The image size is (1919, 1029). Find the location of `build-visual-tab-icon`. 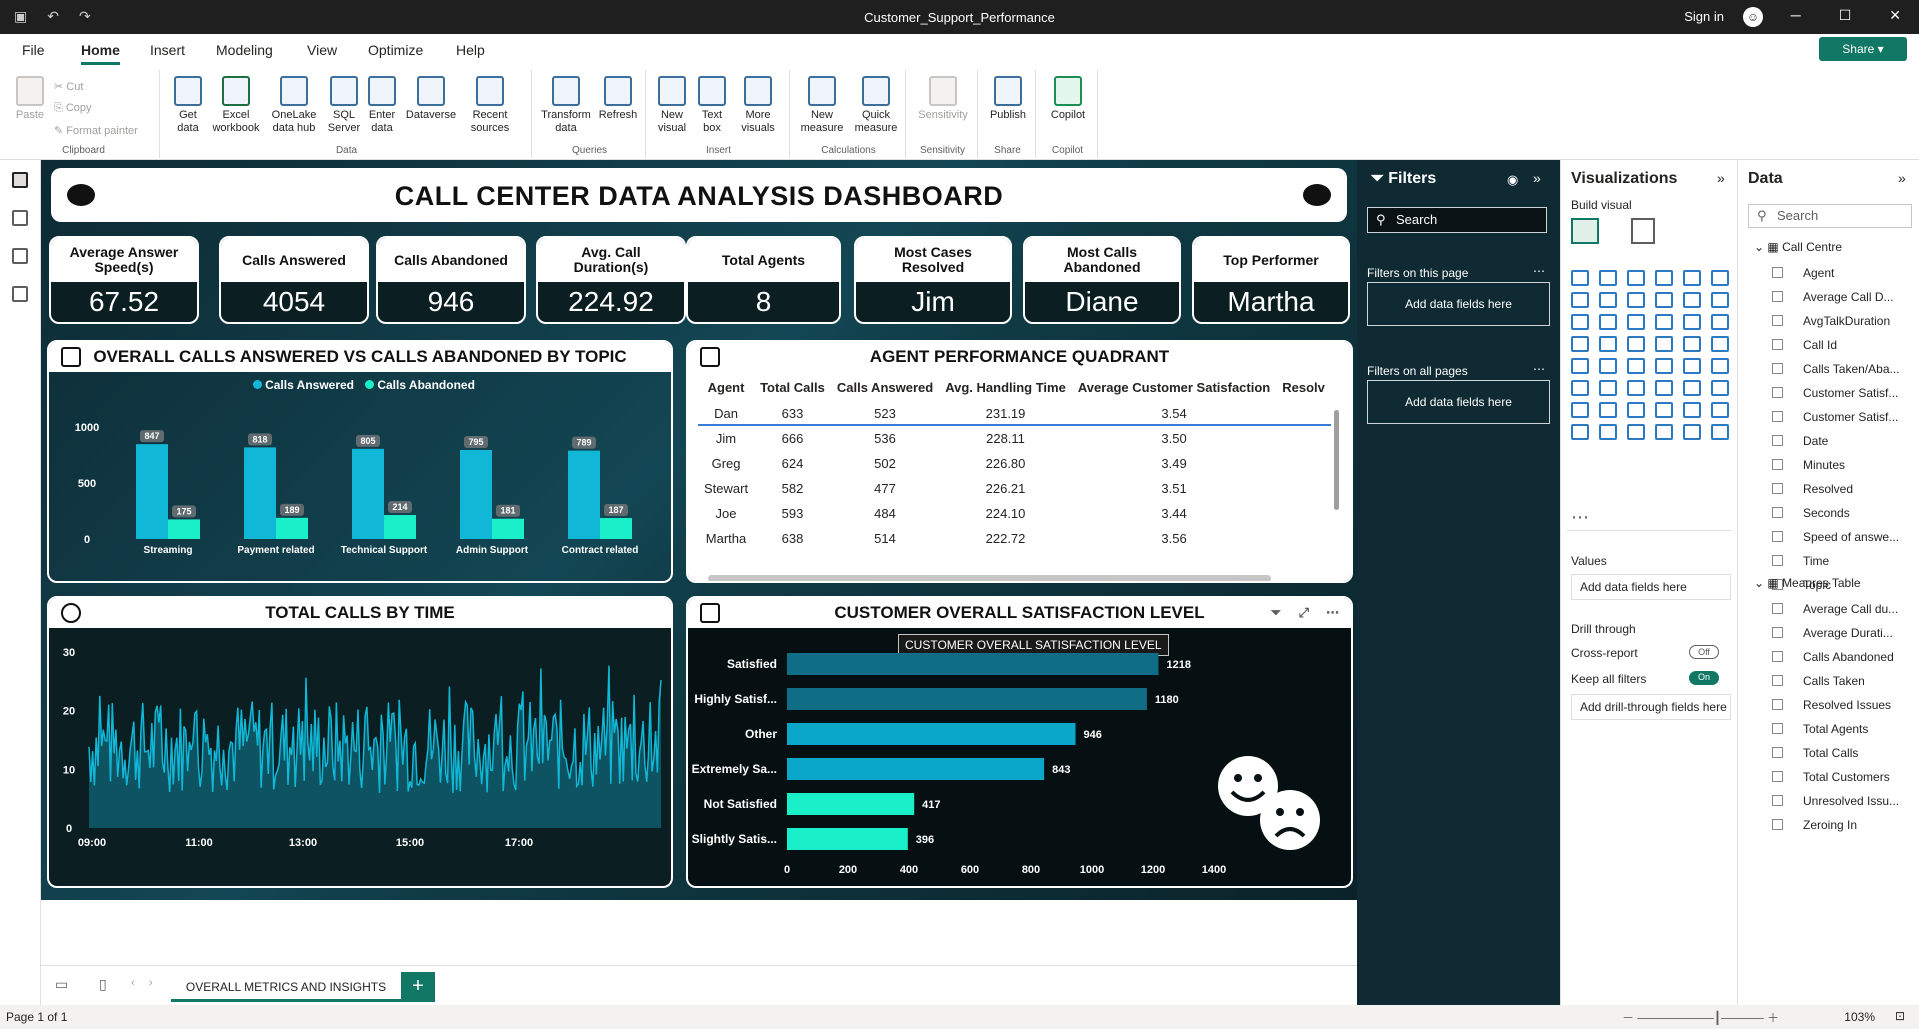

build-visual-tab-icon is located at coordinates (1585, 231).